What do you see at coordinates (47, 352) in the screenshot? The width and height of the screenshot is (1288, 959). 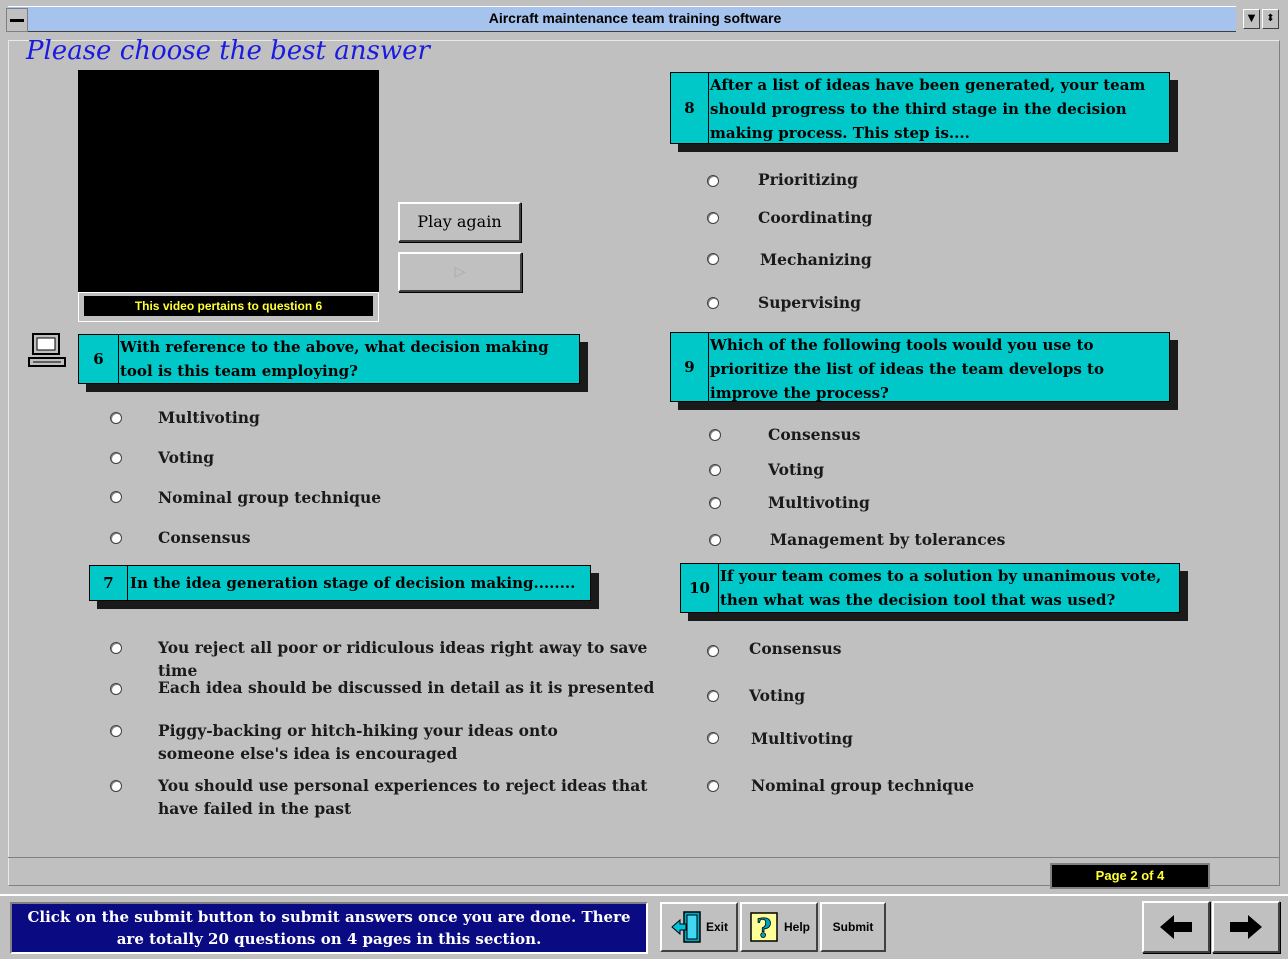 I see `computer-icon` at bounding box center [47, 352].